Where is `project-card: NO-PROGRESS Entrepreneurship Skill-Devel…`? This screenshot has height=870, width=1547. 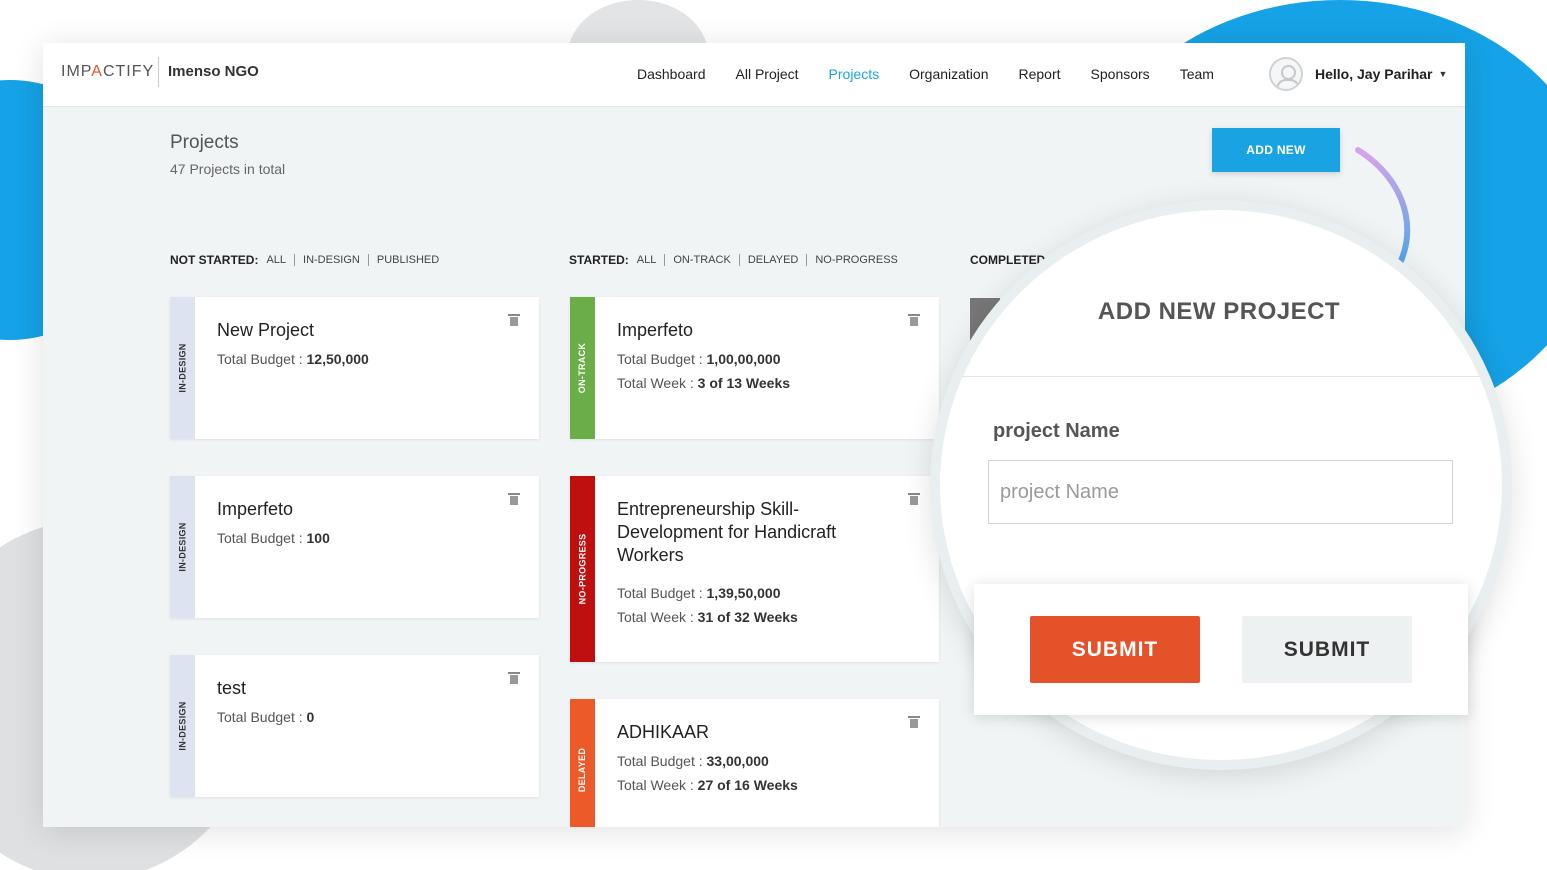
project-card: NO-PROGRESS Entrepreneurship Skill-Devel… is located at coordinates (754, 569).